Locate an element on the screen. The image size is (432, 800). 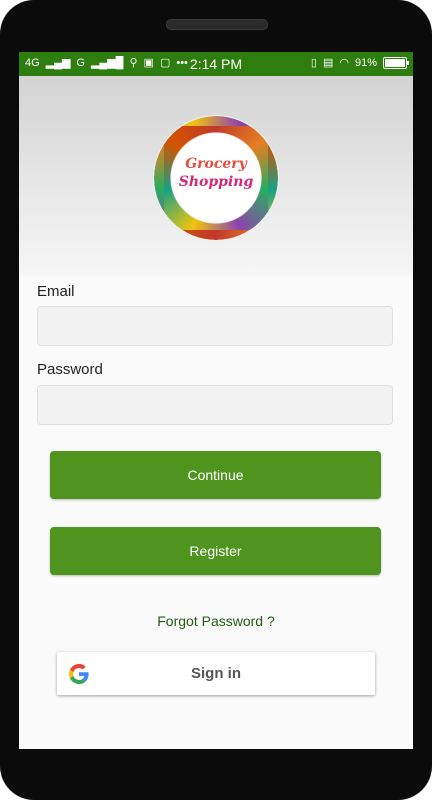
wifi-icon: ◠ is located at coordinates (344, 63).